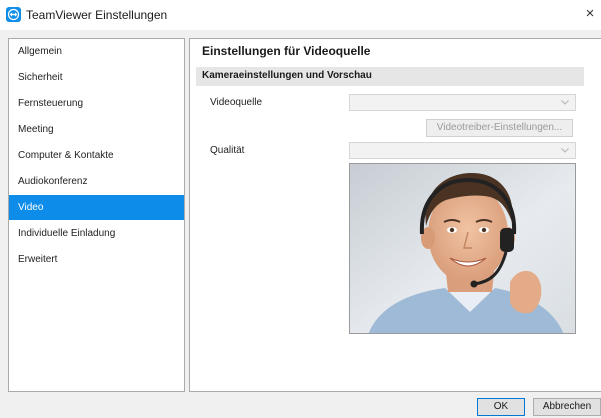 The image size is (601, 418). I want to click on sidebar-item-audiokonferenz: Audiokonferenz, so click(96, 181).